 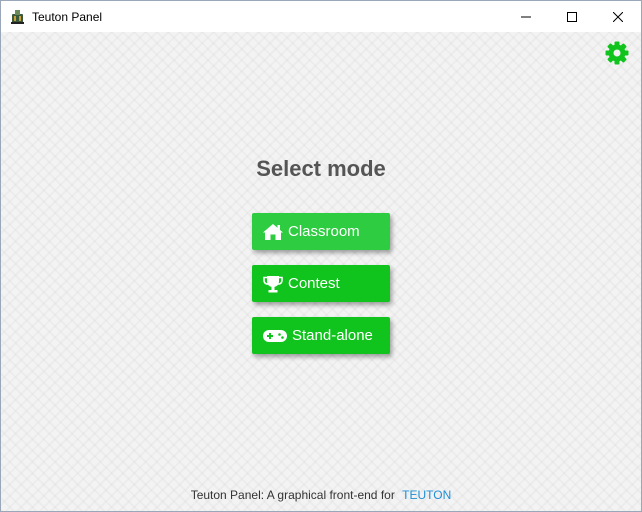 I want to click on home-icon, so click(x=273, y=232).